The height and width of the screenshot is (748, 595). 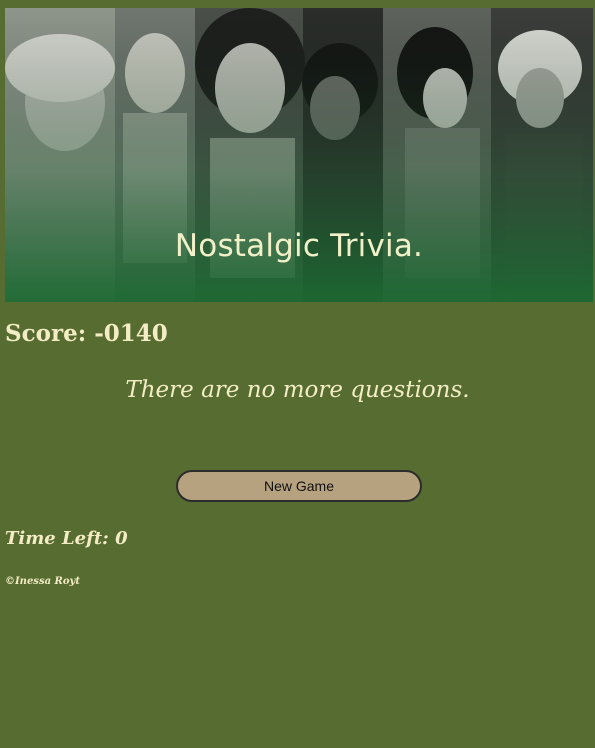 I want to click on time-left-display: Time Left: 0, so click(x=66, y=538).